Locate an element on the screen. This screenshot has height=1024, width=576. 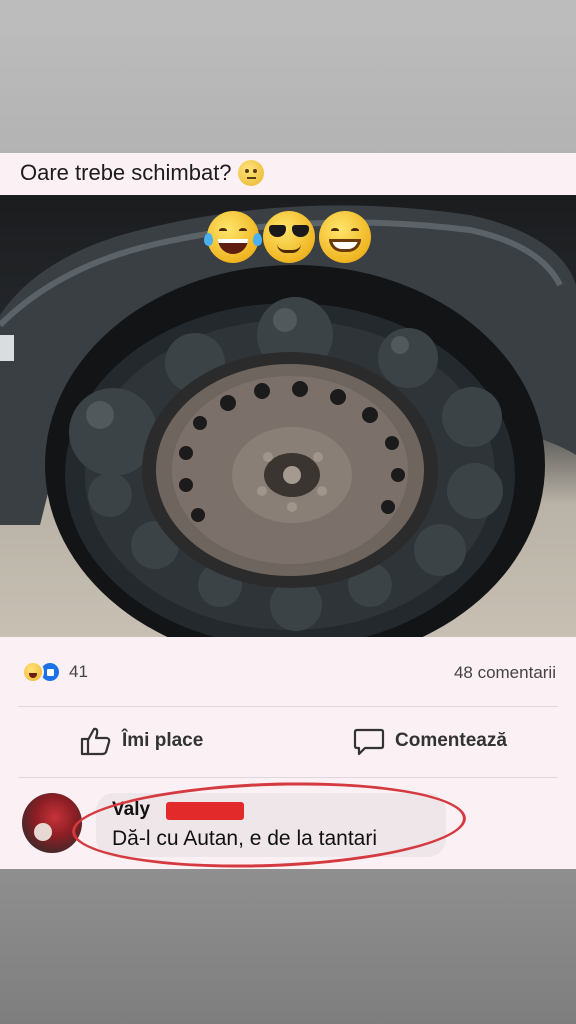
comment-button: Comentează is located at coordinates (430, 741).